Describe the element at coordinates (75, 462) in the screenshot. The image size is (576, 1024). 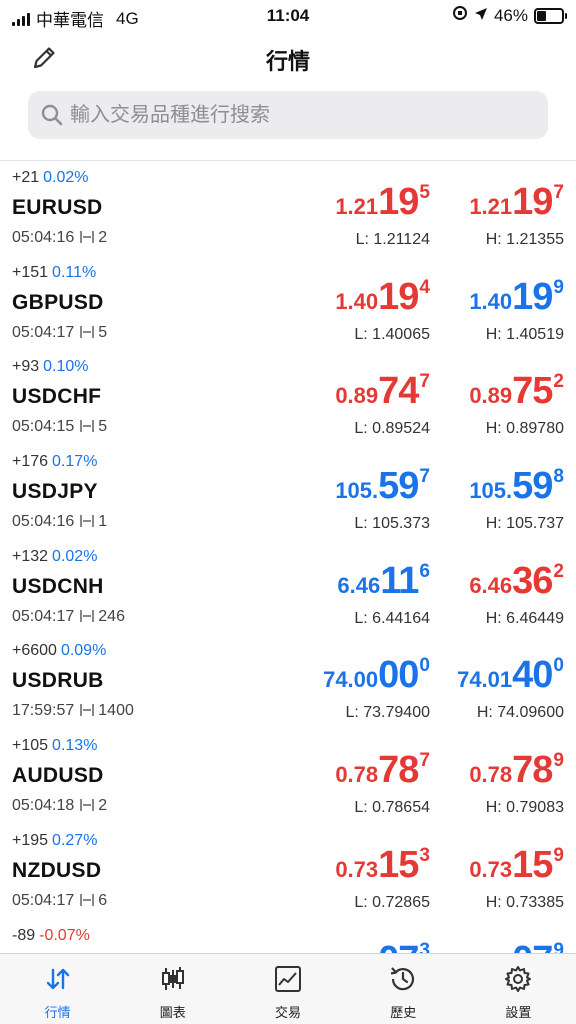
I see `change-percent: 0.17%` at that location.